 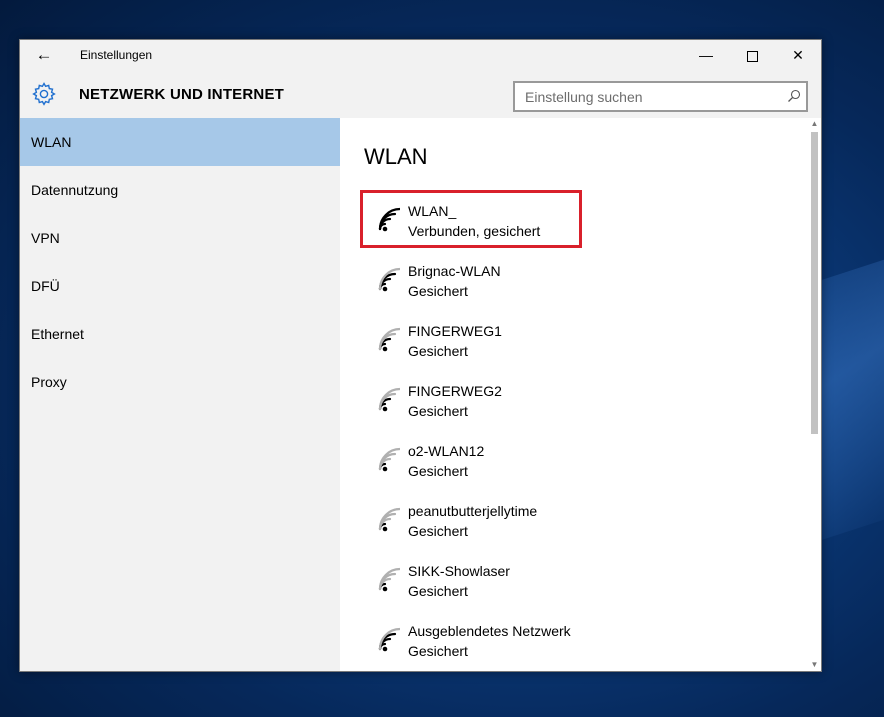 I want to click on page-header: NETZWERK UND INTERNET, so click(x=420, y=94).